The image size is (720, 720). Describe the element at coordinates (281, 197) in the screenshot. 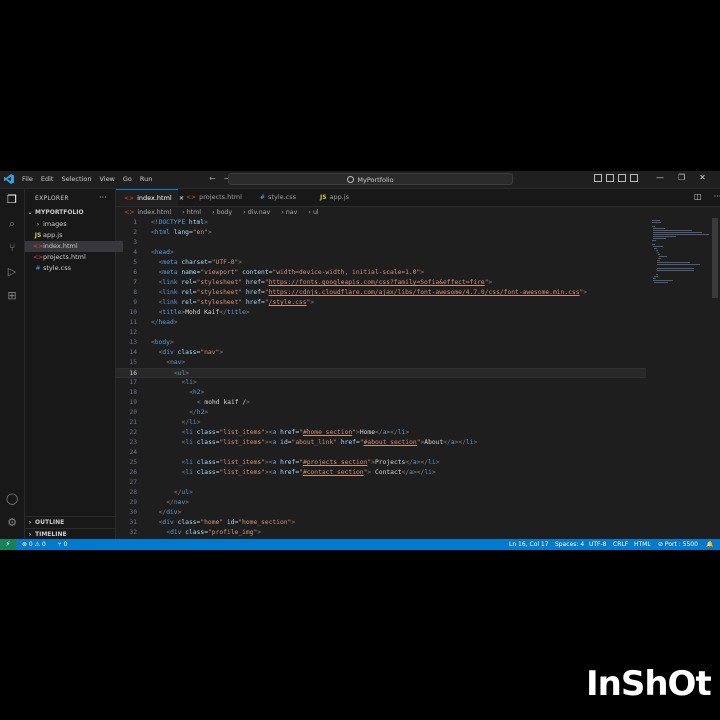

I see `tab-style-css: # style.css` at that location.